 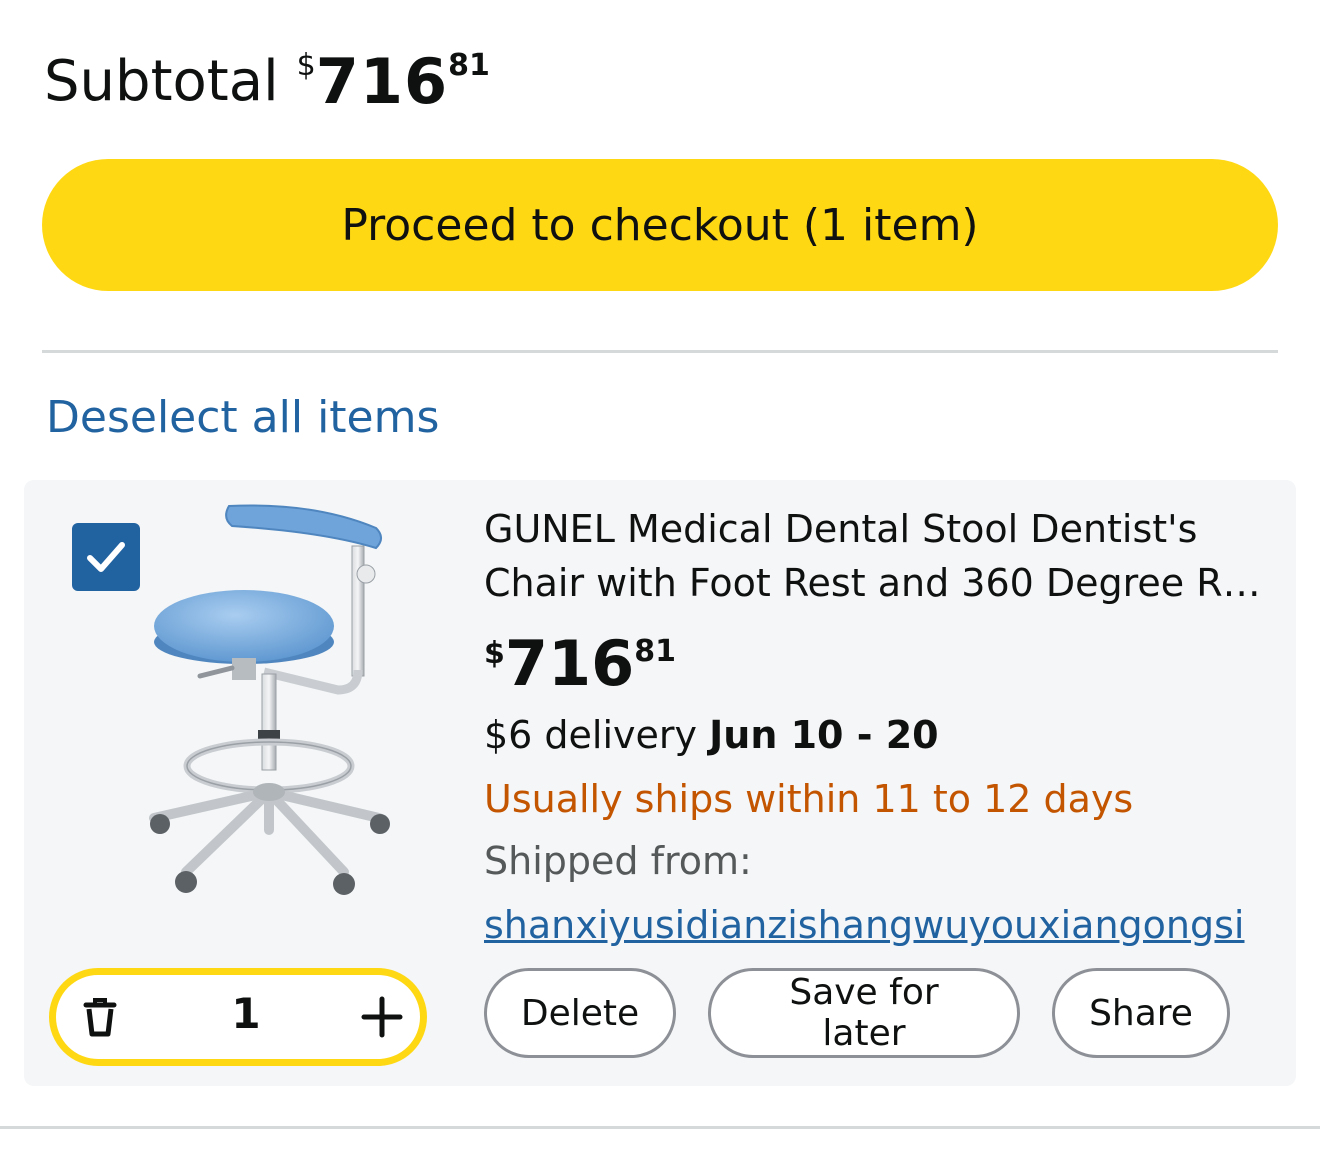 I want to click on plus-icon, so click(x=382, y=1017).